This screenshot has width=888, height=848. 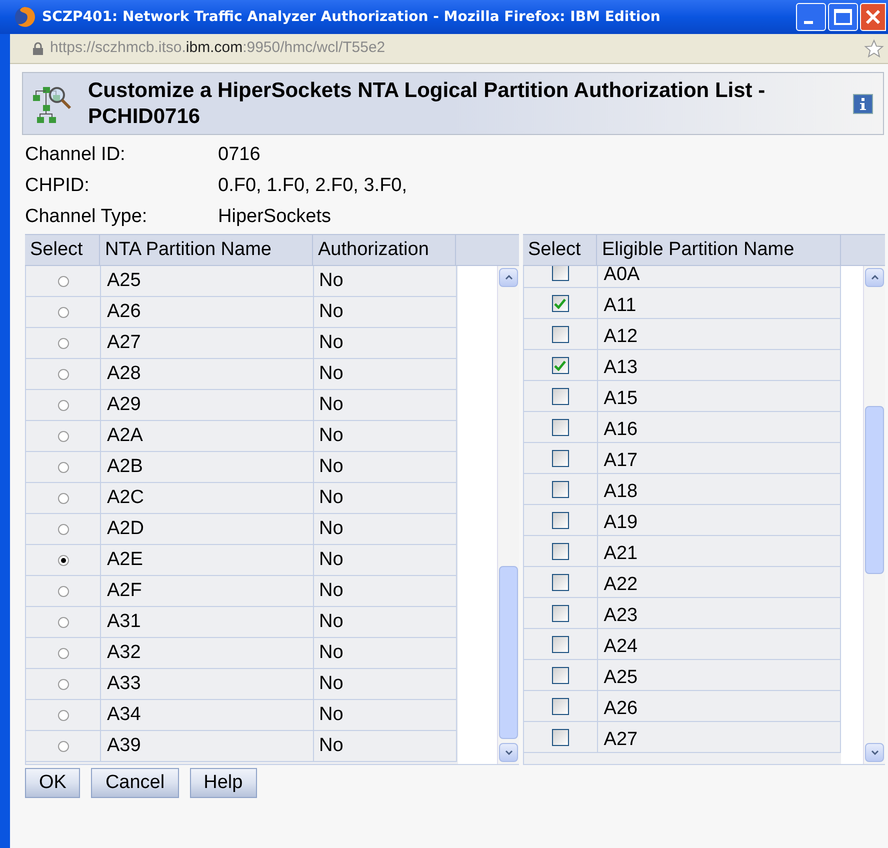 I want to click on table-cell: A26, so click(x=207, y=312).